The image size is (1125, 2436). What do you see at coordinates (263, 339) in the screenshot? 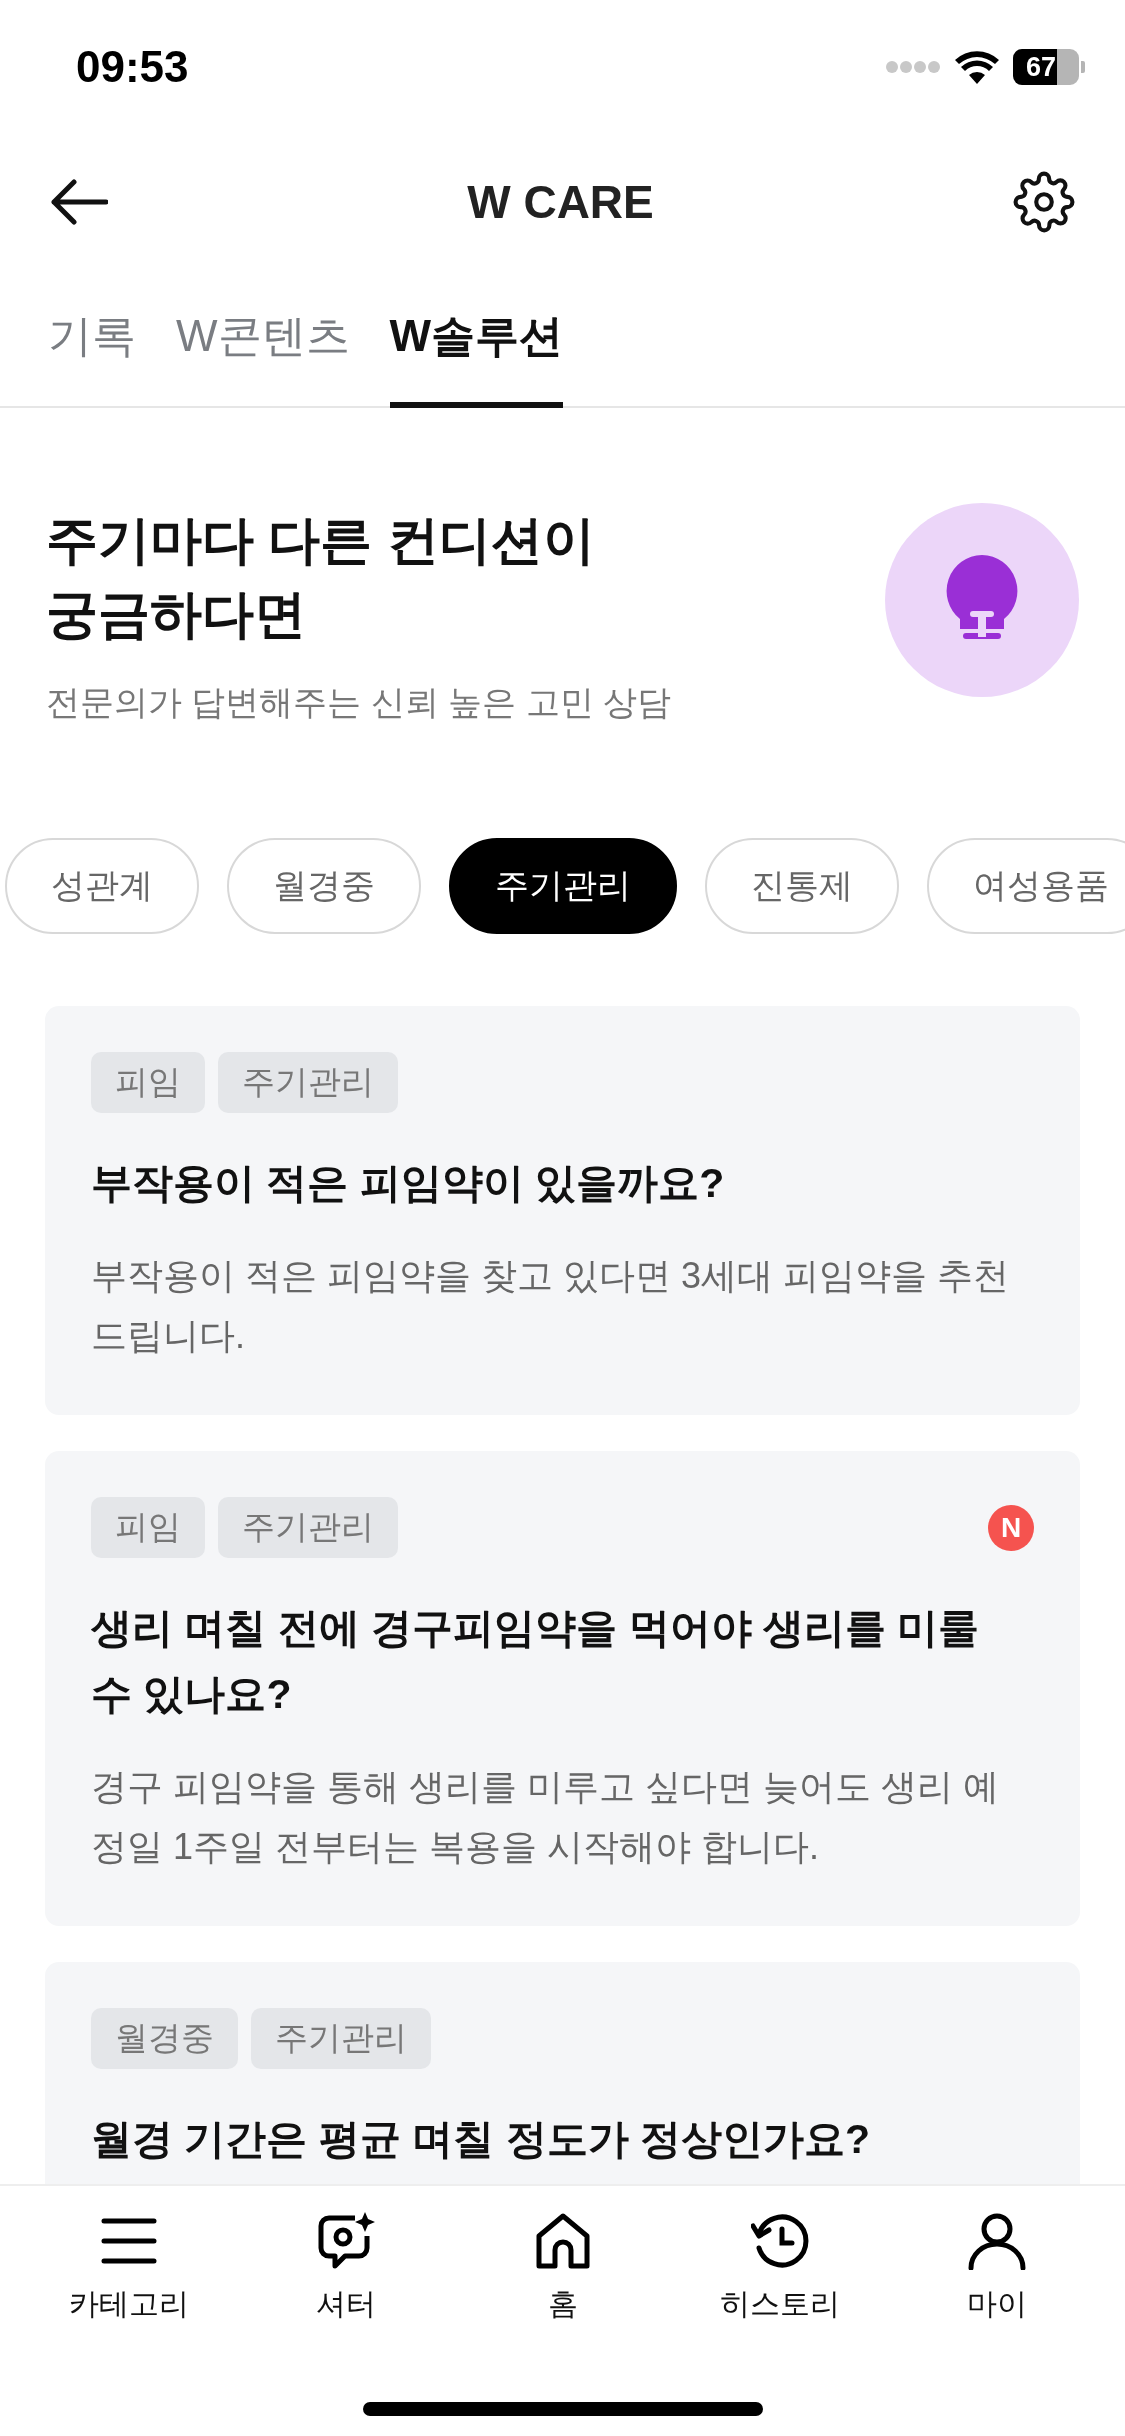
I see `tab: W콘텐츠` at bounding box center [263, 339].